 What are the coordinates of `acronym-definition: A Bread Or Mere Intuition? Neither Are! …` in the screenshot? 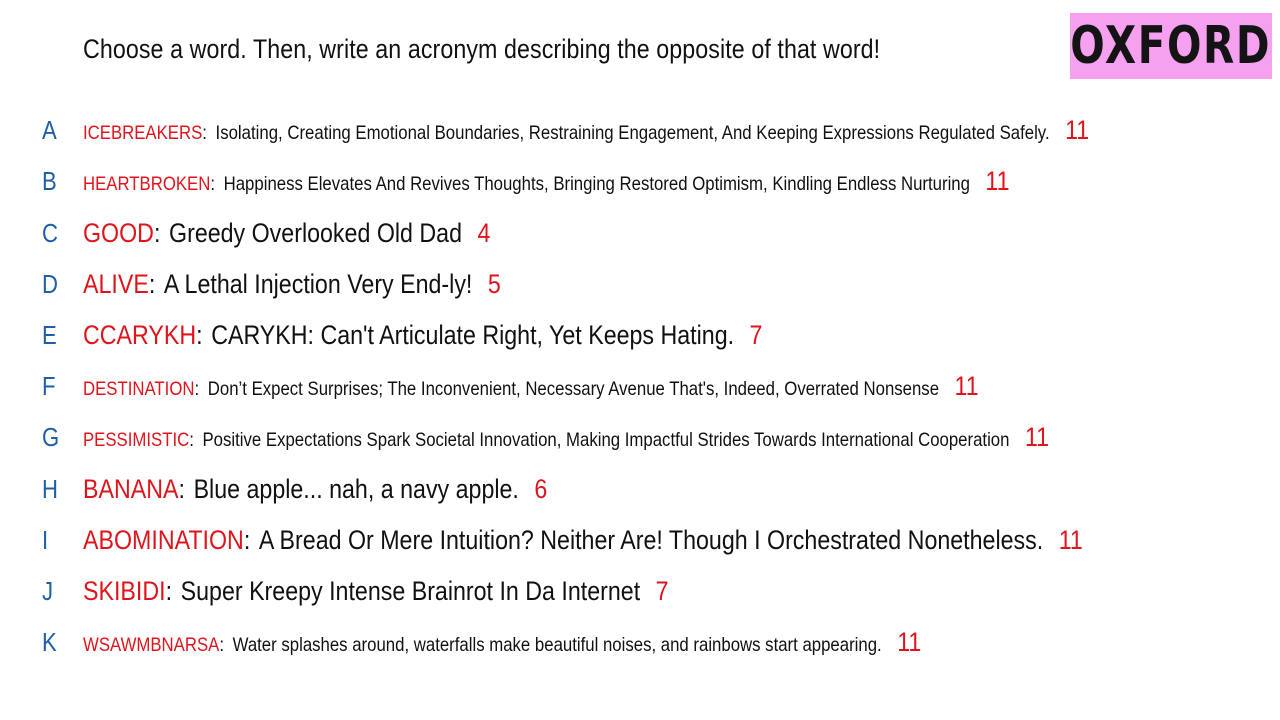 It's located at (651, 539).